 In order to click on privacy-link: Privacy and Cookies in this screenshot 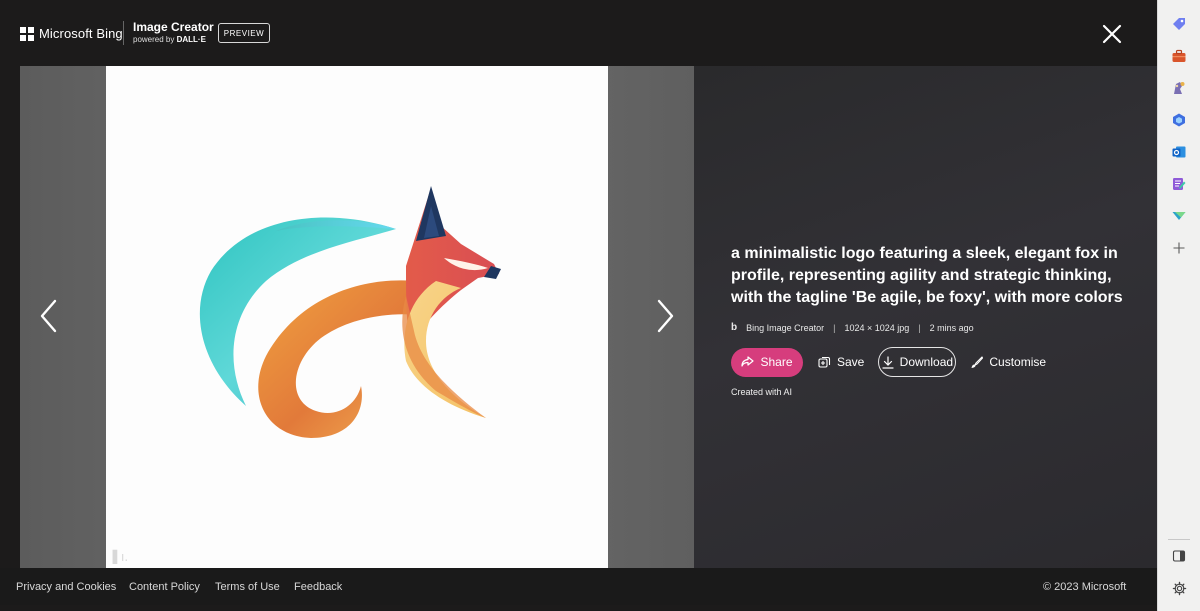, I will do `click(66, 587)`.